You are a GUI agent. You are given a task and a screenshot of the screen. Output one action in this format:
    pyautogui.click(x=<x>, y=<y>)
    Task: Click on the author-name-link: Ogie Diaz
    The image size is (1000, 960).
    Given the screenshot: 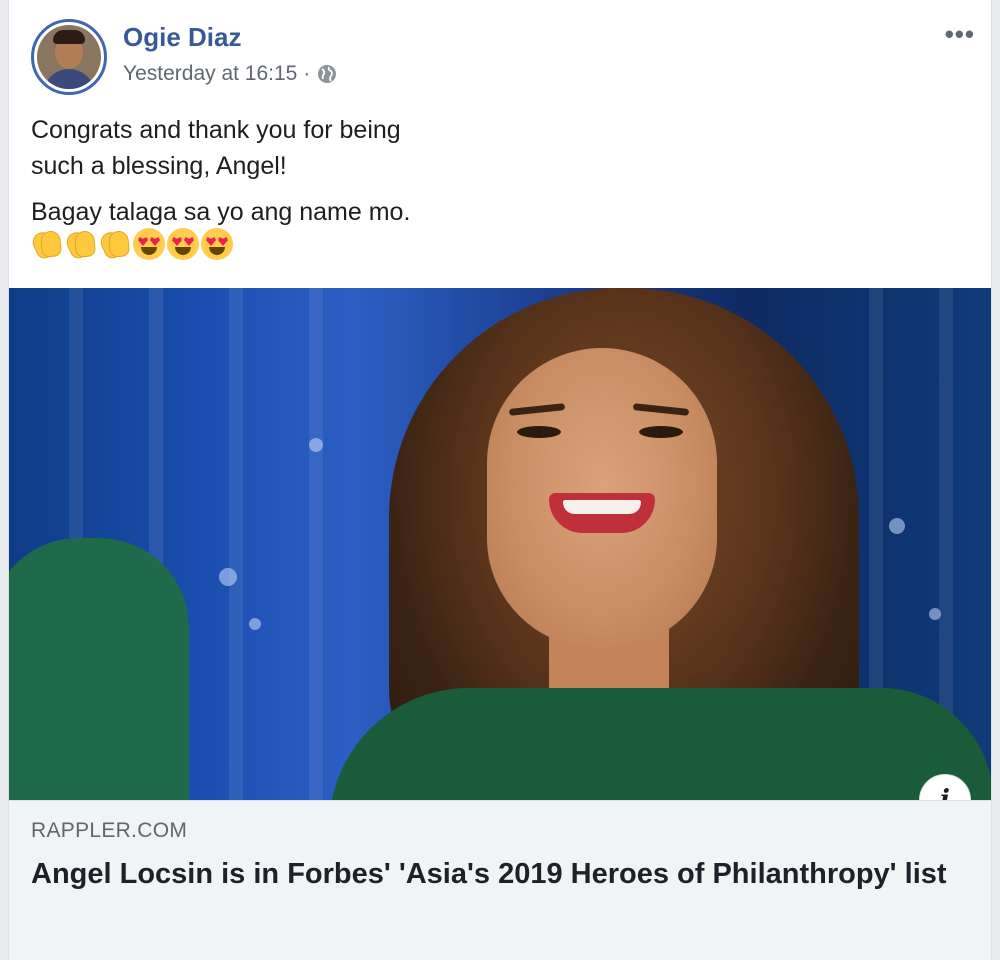 What is the action you would take?
    pyautogui.click(x=182, y=37)
    